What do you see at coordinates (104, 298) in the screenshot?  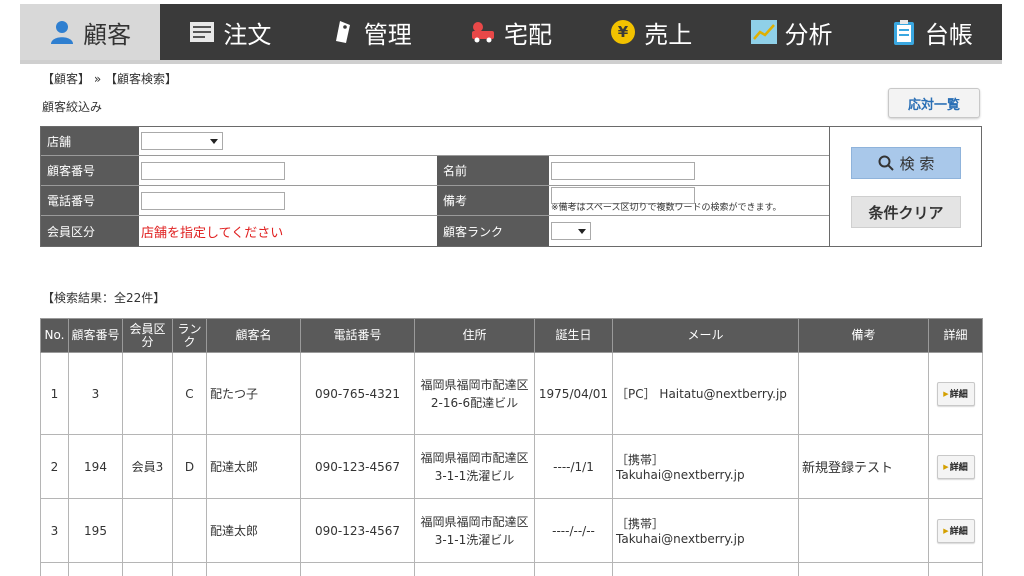 I see `result-count-heading: 【検索結果：全22件】` at bounding box center [104, 298].